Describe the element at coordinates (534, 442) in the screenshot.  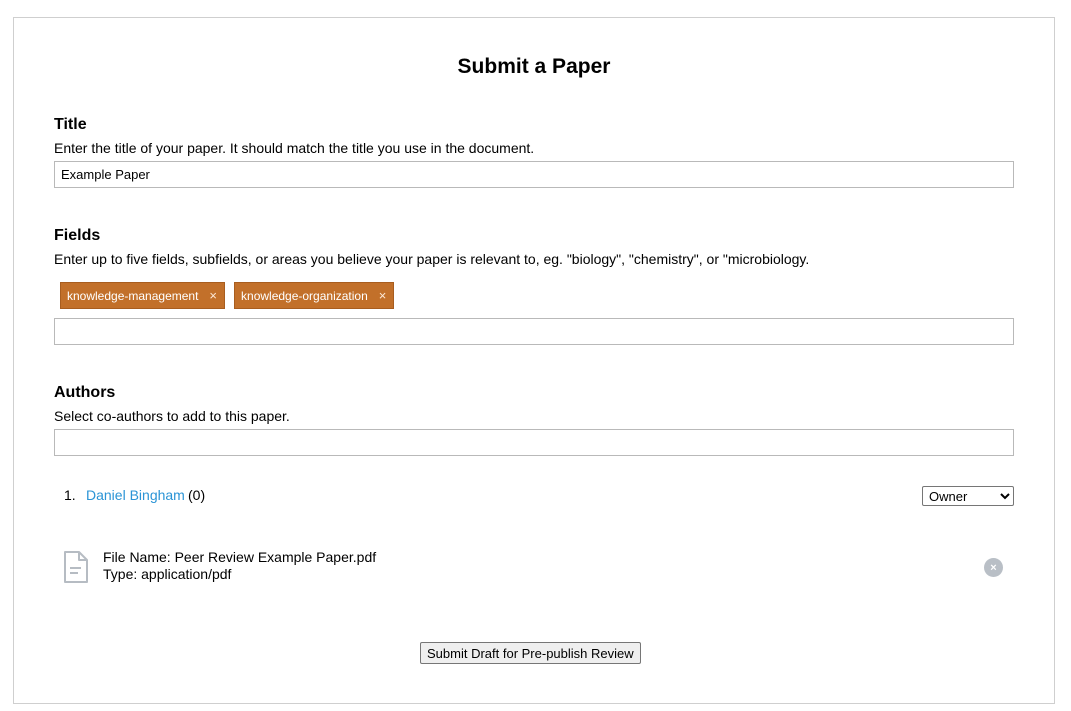
I see `author-search-input` at that location.